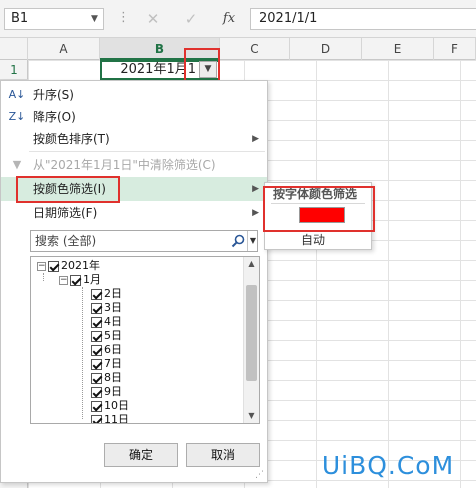 This screenshot has width=476, height=488. I want to click on search-dropdown-icon: ▼, so click(252, 241).